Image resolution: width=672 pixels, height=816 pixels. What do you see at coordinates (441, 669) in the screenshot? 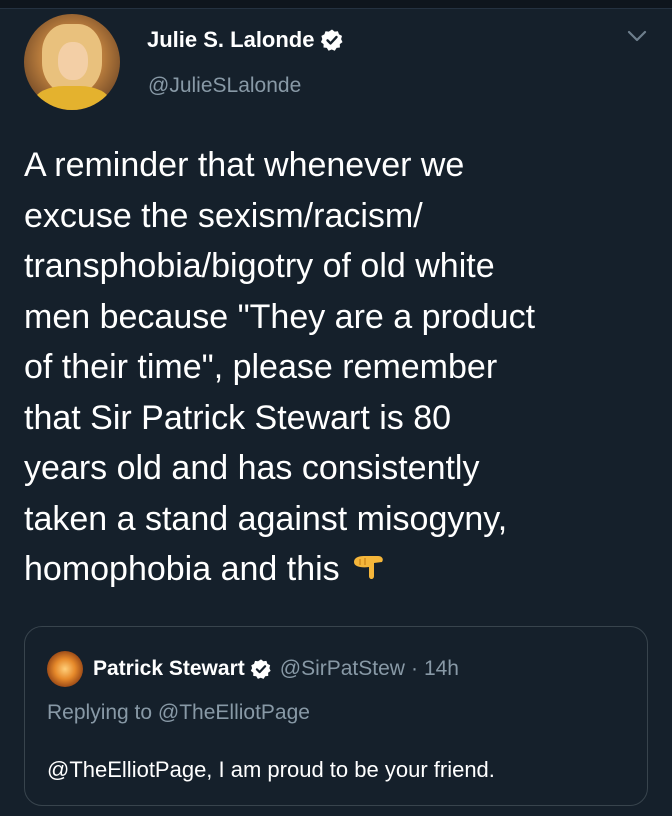
I see `quoted-tweet-timestamp: 14h` at bounding box center [441, 669].